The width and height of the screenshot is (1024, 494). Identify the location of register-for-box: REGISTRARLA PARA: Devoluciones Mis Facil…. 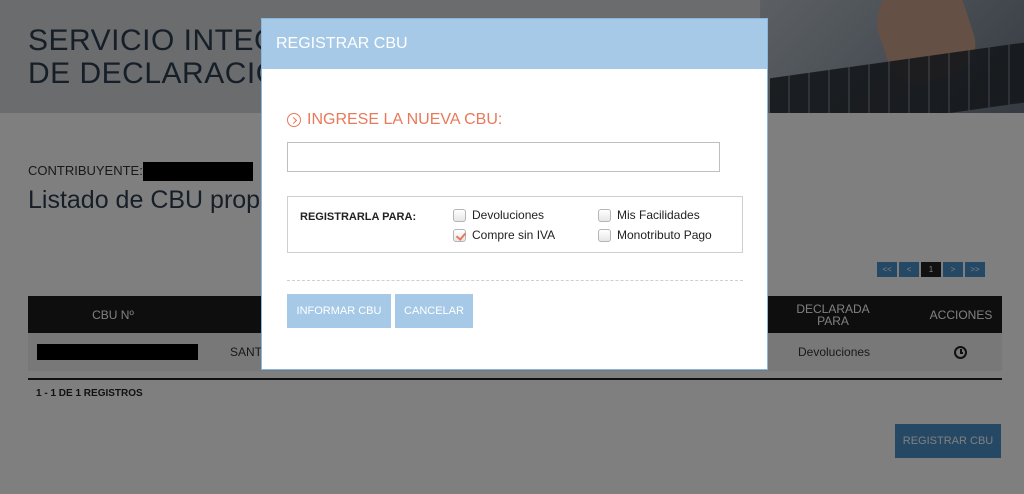
(515, 224).